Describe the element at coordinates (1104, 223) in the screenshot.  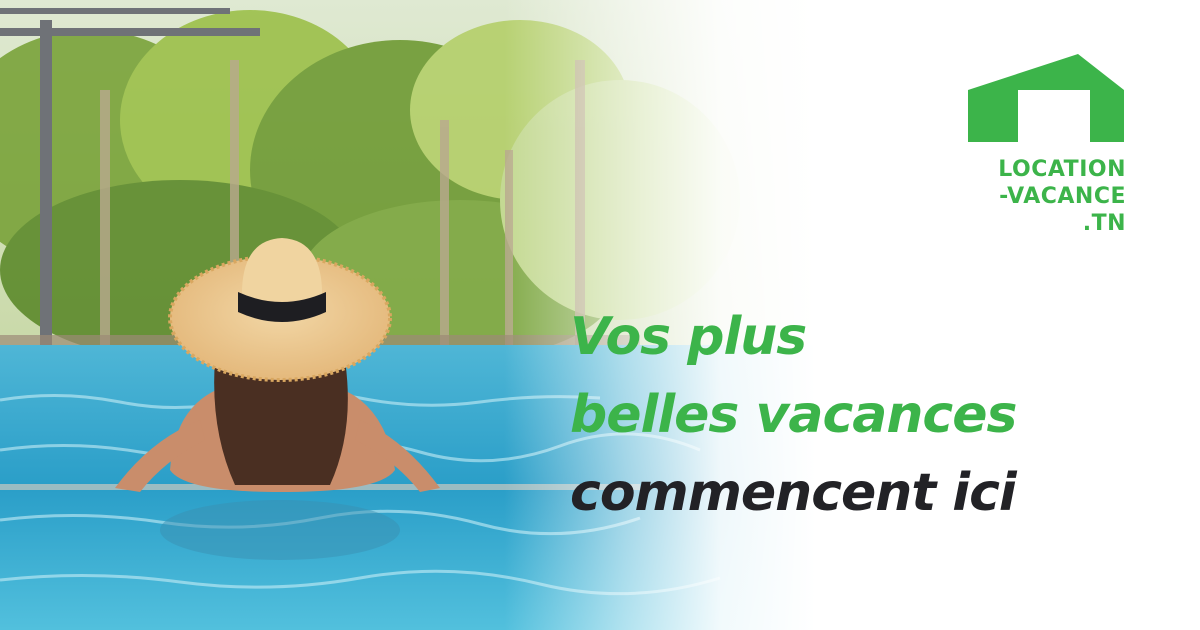
I see `logo-line-3: .TN` at that location.